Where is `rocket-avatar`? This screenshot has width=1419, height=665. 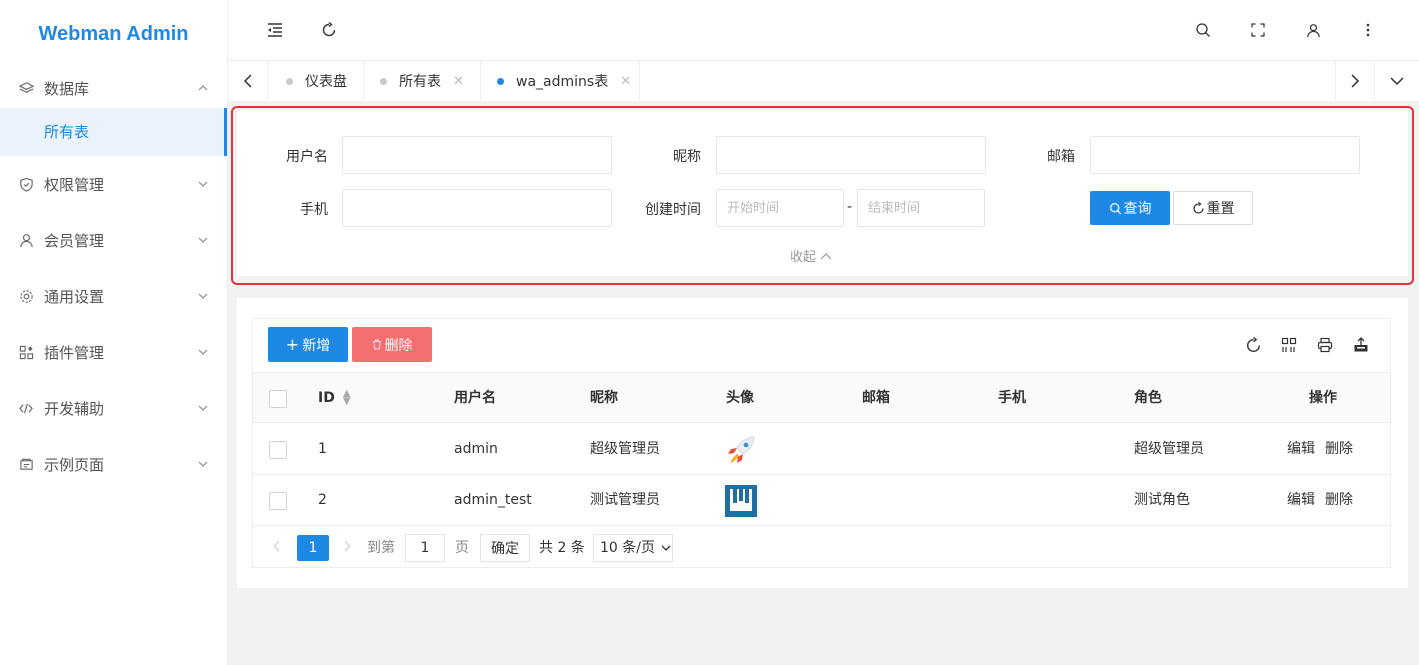 rocket-avatar is located at coordinates (741, 450).